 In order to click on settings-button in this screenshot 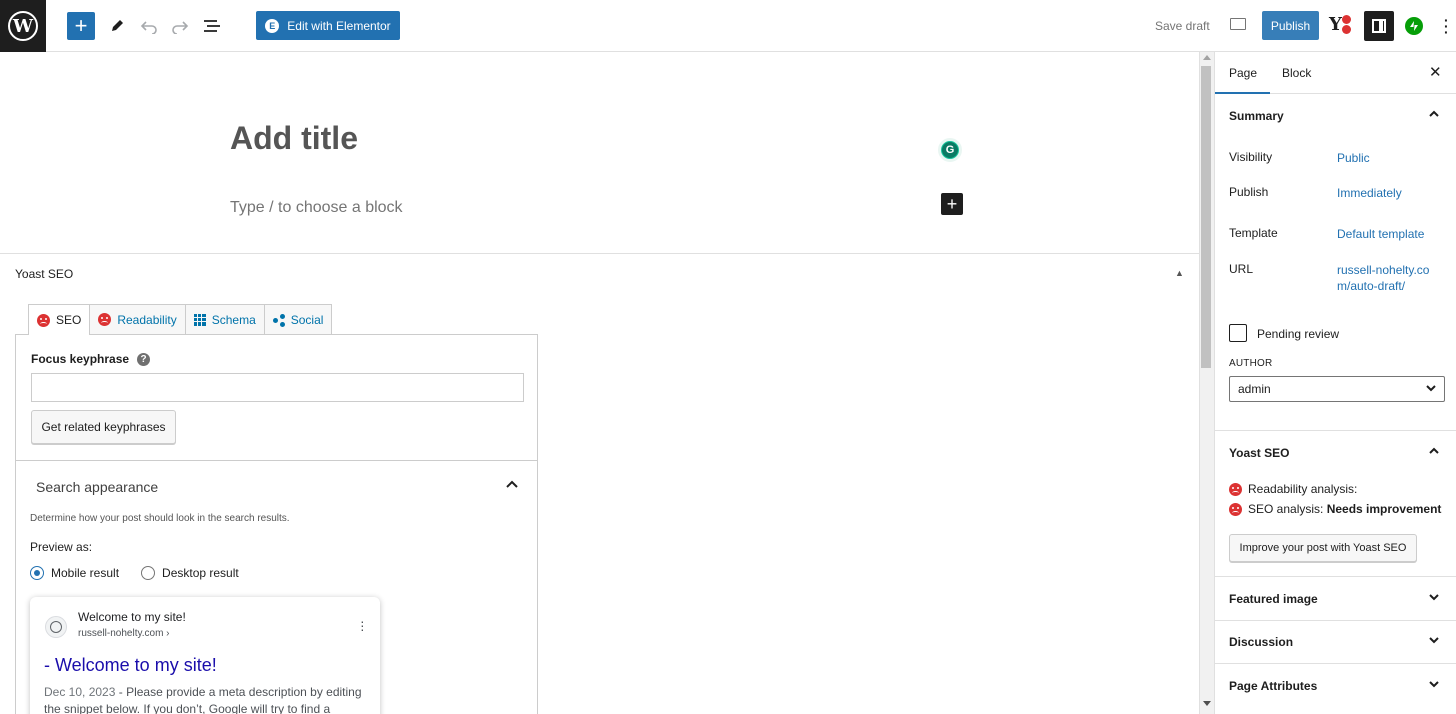, I will do `click(1379, 26)`.